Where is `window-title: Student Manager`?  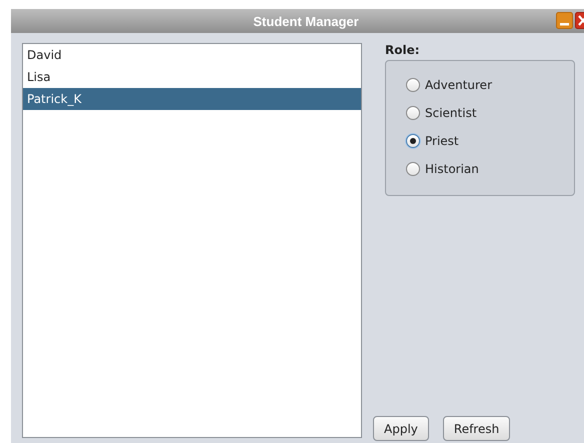 window-title: Student Manager is located at coordinates (306, 21).